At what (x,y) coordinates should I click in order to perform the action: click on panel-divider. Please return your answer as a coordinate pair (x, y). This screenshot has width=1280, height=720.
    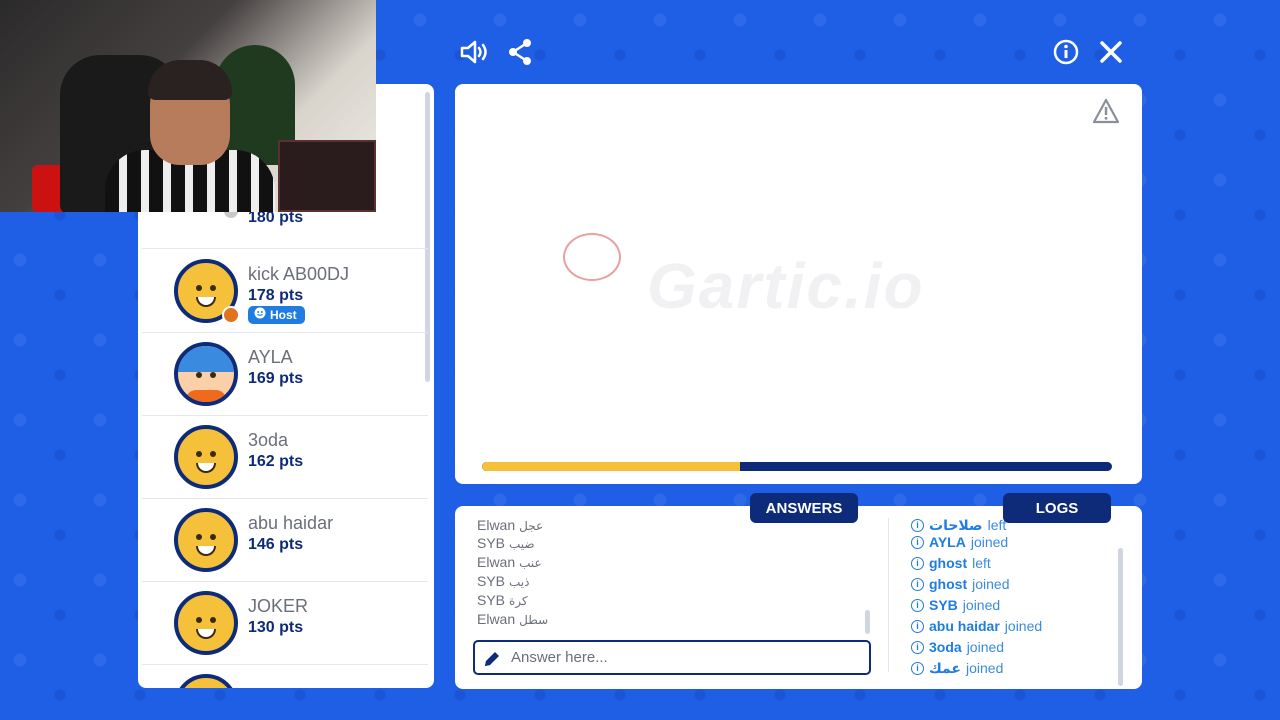
    Looking at the image, I should click on (888, 595).